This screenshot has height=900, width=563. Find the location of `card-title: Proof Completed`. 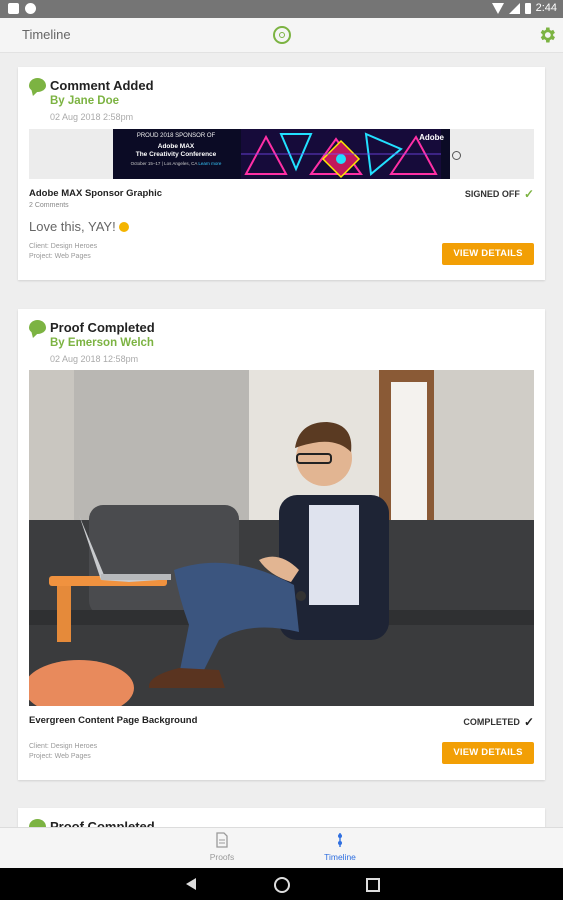

card-title: Proof Completed is located at coordinates (102, 327).